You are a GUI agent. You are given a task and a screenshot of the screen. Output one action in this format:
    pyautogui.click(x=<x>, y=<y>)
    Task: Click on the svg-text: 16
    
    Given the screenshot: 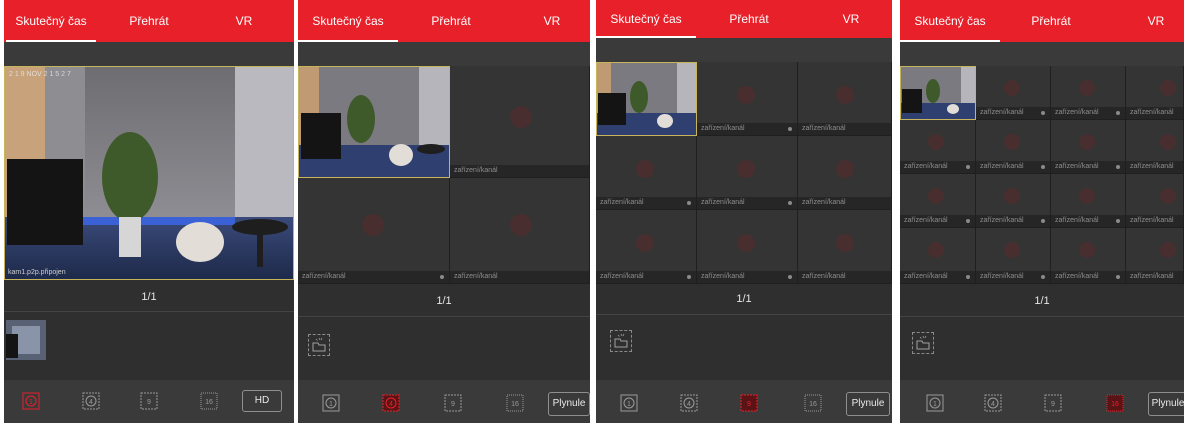 What is the action you would take?
    pyautogui.click(x=515, y=404)
    